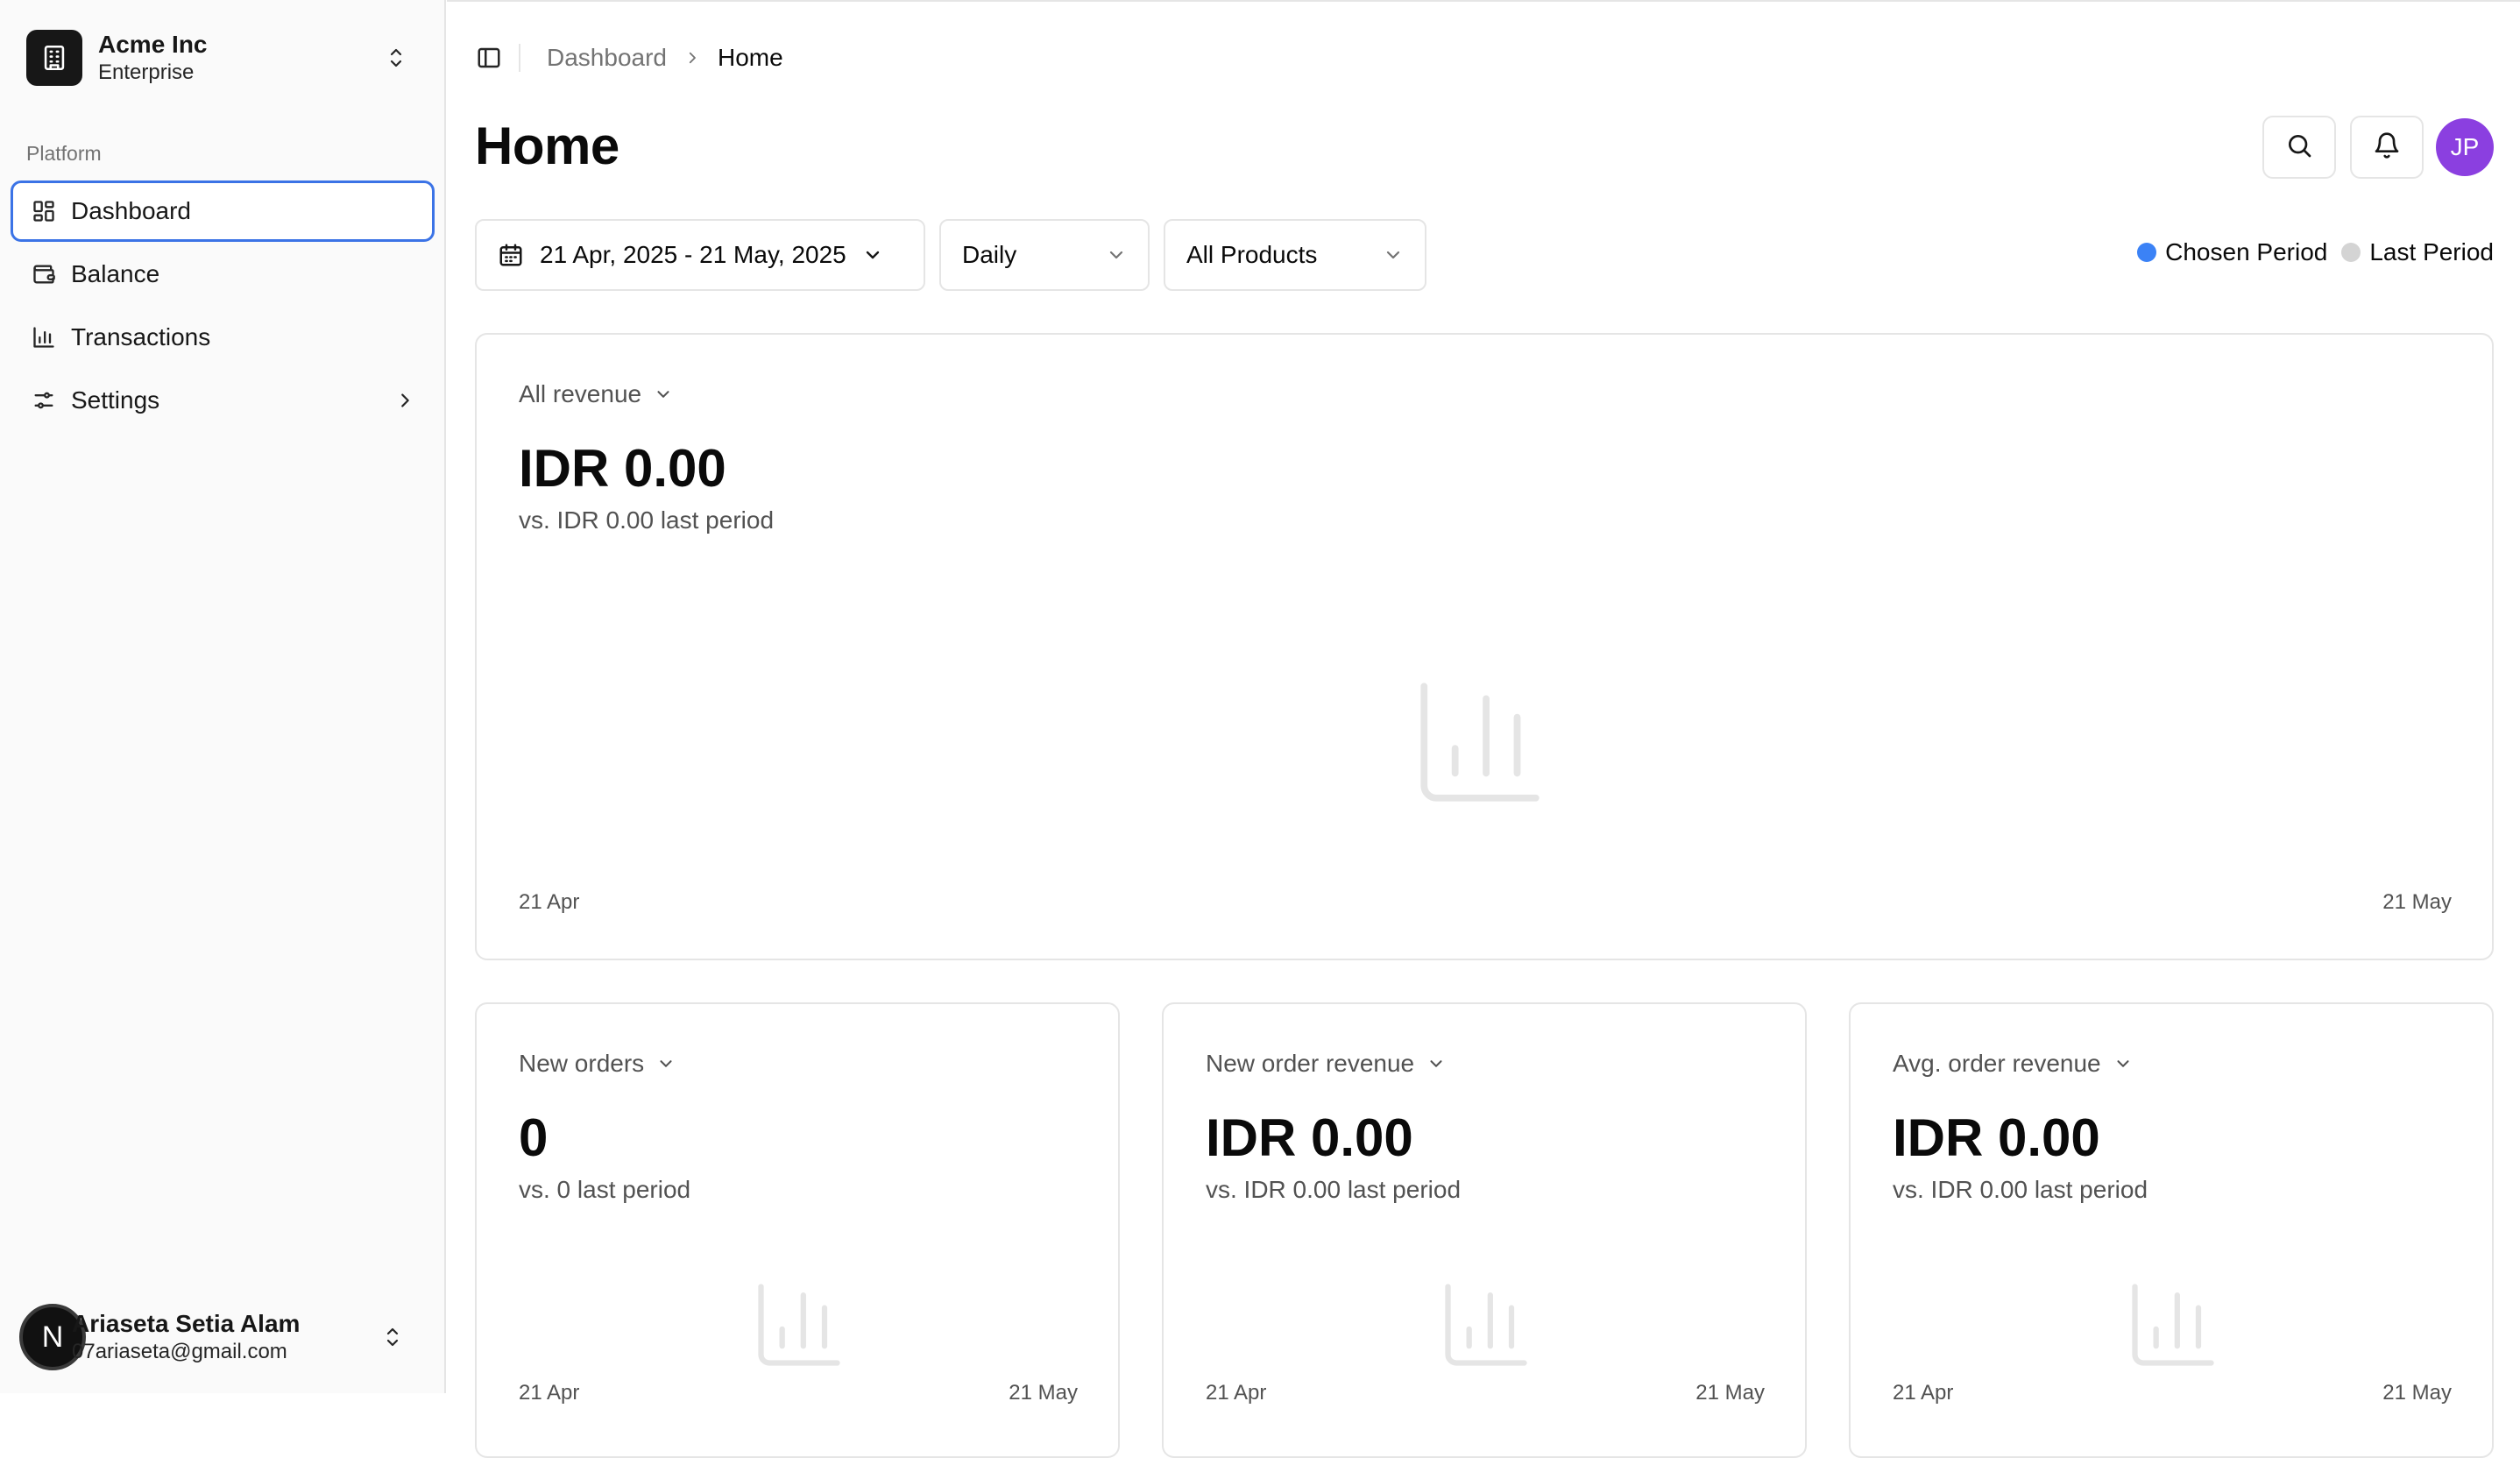 Image resolution: width=2520 pixels, height=1458 pixels. What do you see at coordinates (186, 1323) in the screenshot?
I see `user-name: Ariaseta Setia Alam` at bounding box center [186, 1323].